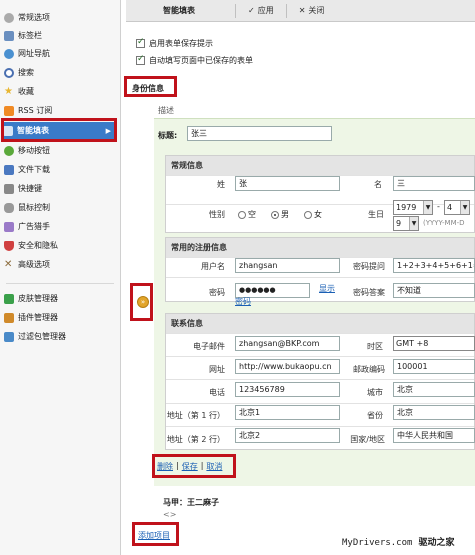 Image resolution: width=475 pixels, height=555 pixels. I want to click on move-button-icon, so click(9, 150).